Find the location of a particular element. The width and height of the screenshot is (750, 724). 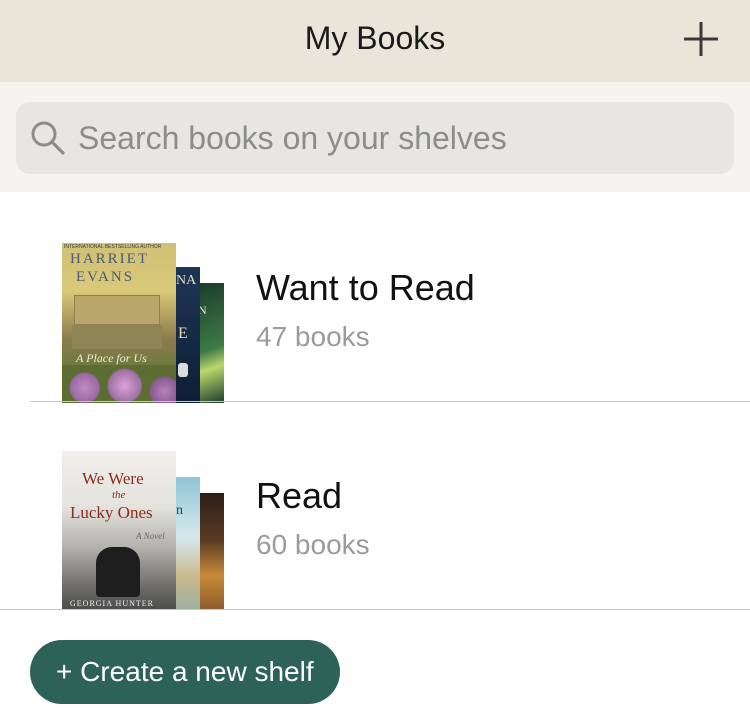

cover-text: E is located at coordinates (183, 333).